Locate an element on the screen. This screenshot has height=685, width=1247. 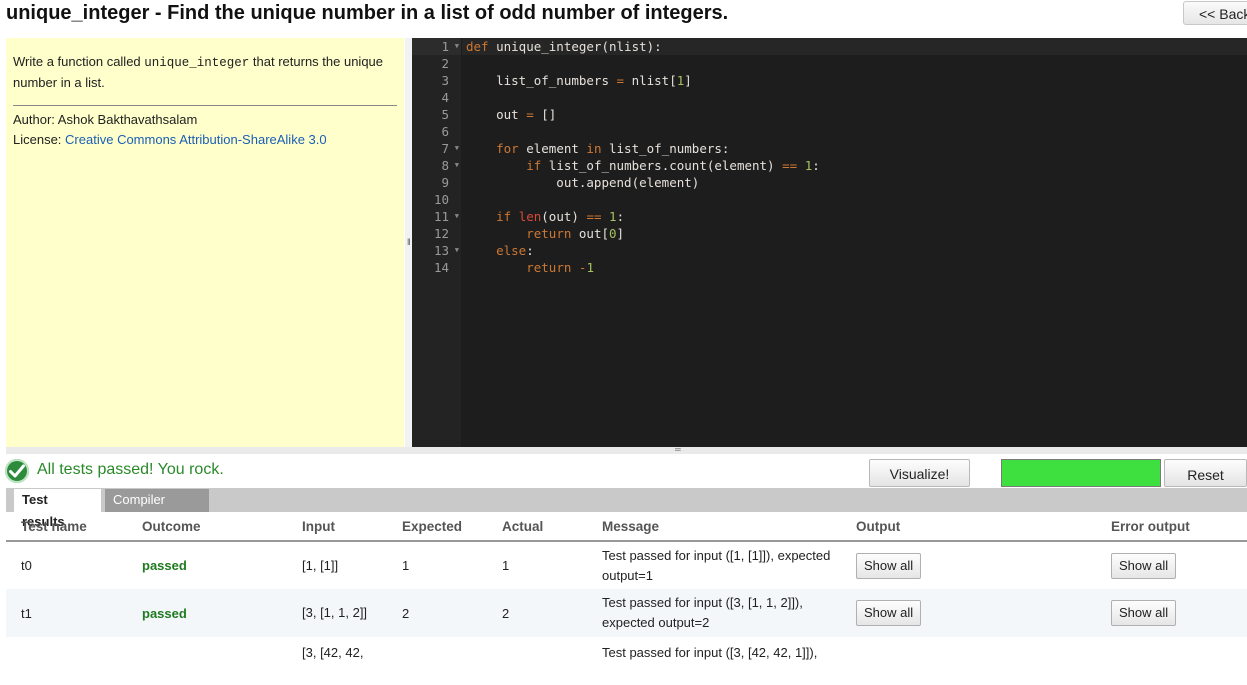
test-name: t1 is located at coordinates (26, 613).